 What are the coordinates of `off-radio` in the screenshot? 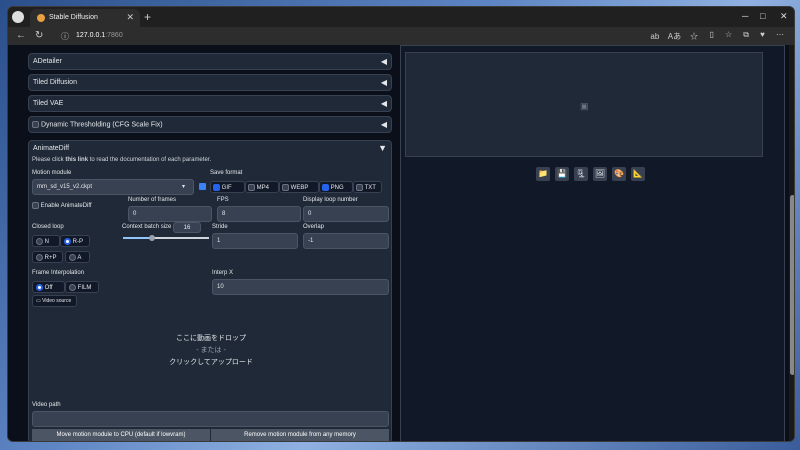 It's located at (39, 287).